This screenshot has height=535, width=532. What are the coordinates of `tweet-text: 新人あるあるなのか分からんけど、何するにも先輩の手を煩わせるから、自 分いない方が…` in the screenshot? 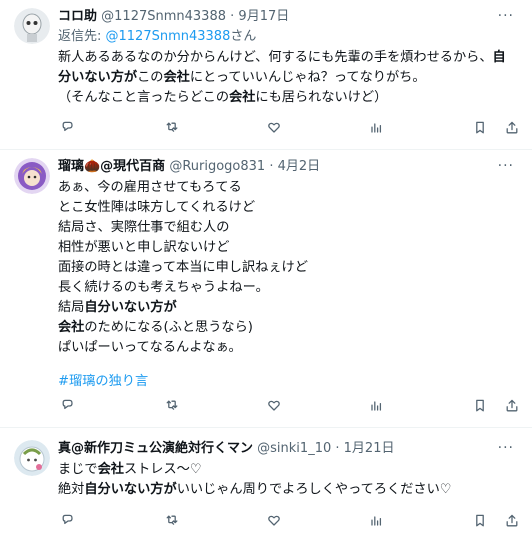 It's located at (290, 78).